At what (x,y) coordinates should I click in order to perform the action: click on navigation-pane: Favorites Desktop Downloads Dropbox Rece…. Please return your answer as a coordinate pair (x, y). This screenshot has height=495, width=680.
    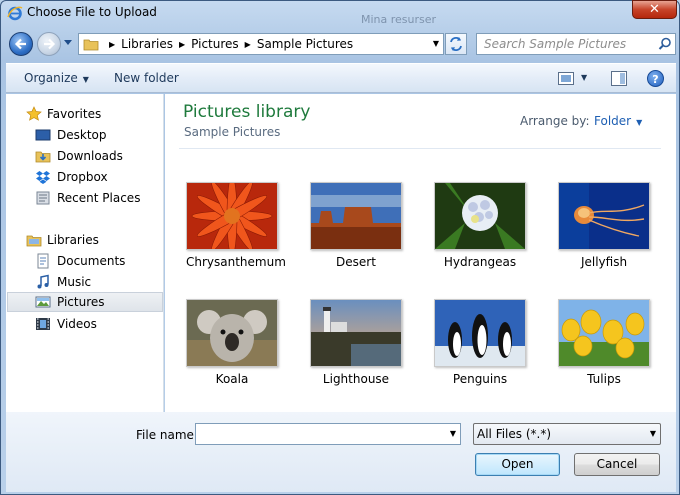
    Looking at the image, I should click on (85, 253).